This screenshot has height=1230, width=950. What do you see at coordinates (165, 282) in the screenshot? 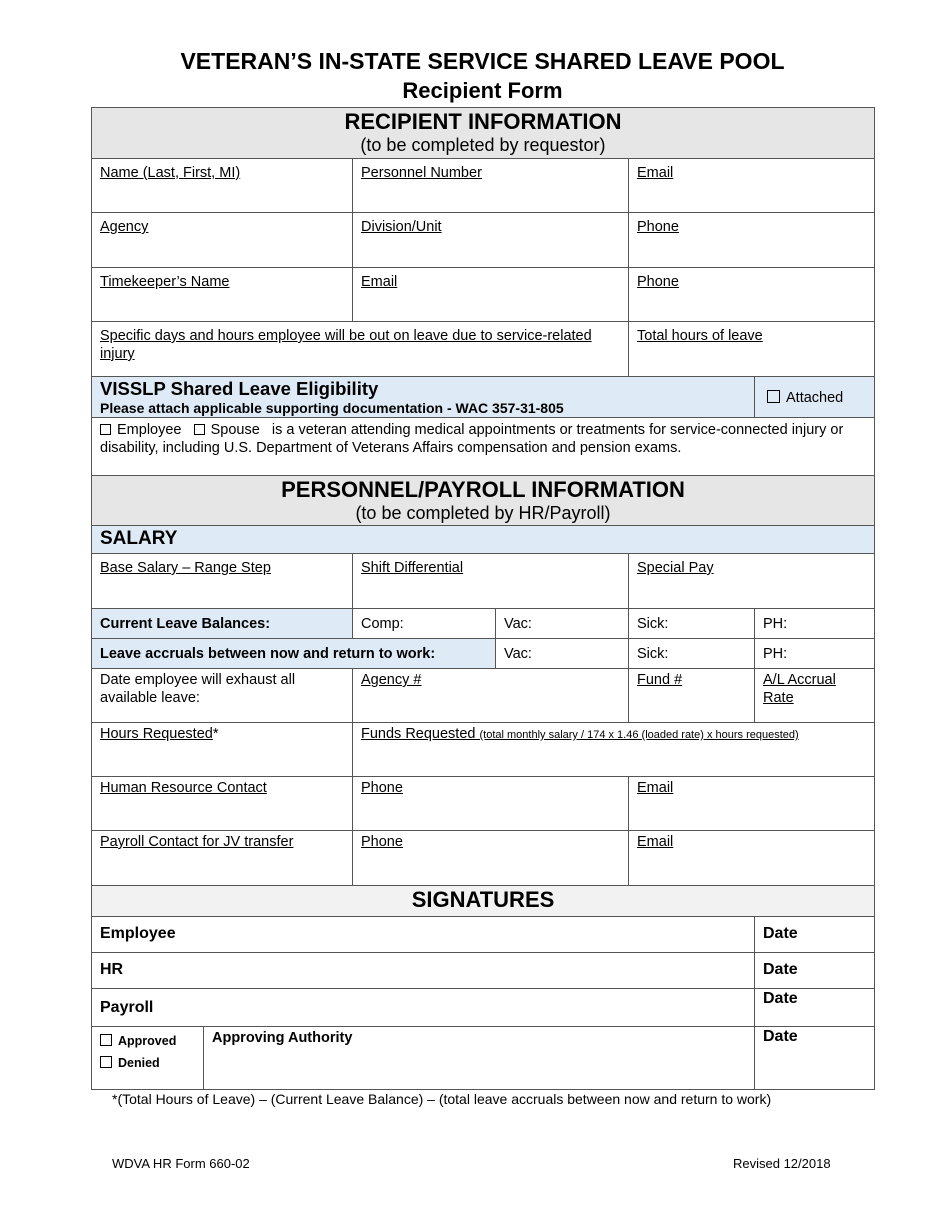
I see `timekeeper-name-label: Timekeeper’s Name` at bounding box center [165, 282].